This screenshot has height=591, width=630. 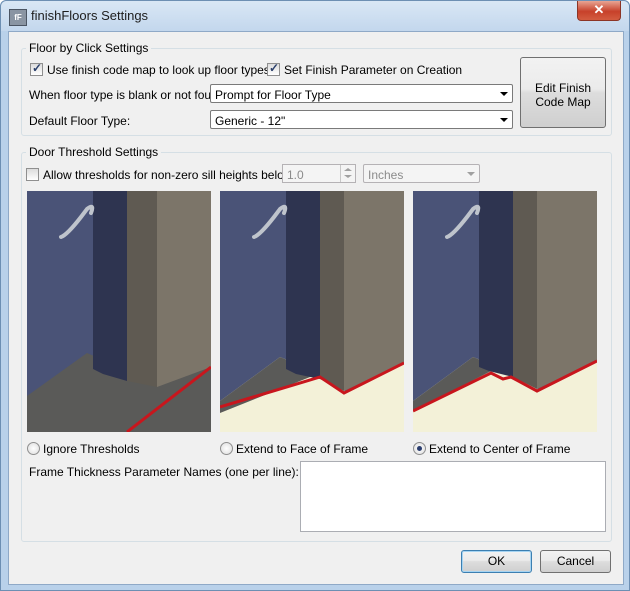 What do you see at coordinates (386, 175) in the screenshot?
I see `units-value: Inches` at bounding box center [386, 175].